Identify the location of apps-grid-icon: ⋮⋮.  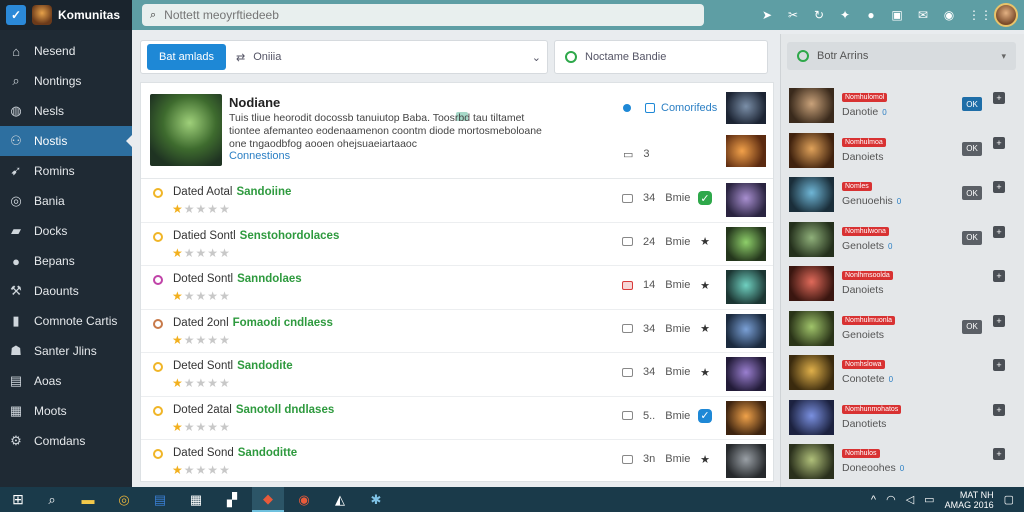
(980, 15).